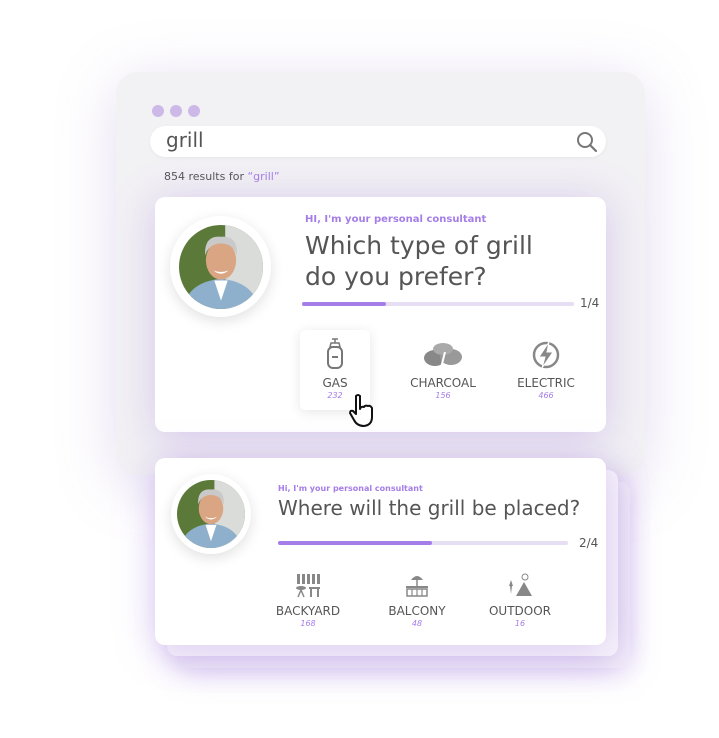  What do you see at coordinates (419, 261) in the screenshot?
I see `question-title: Which type of grill do you prefer?` at bounding box center [419, 261].